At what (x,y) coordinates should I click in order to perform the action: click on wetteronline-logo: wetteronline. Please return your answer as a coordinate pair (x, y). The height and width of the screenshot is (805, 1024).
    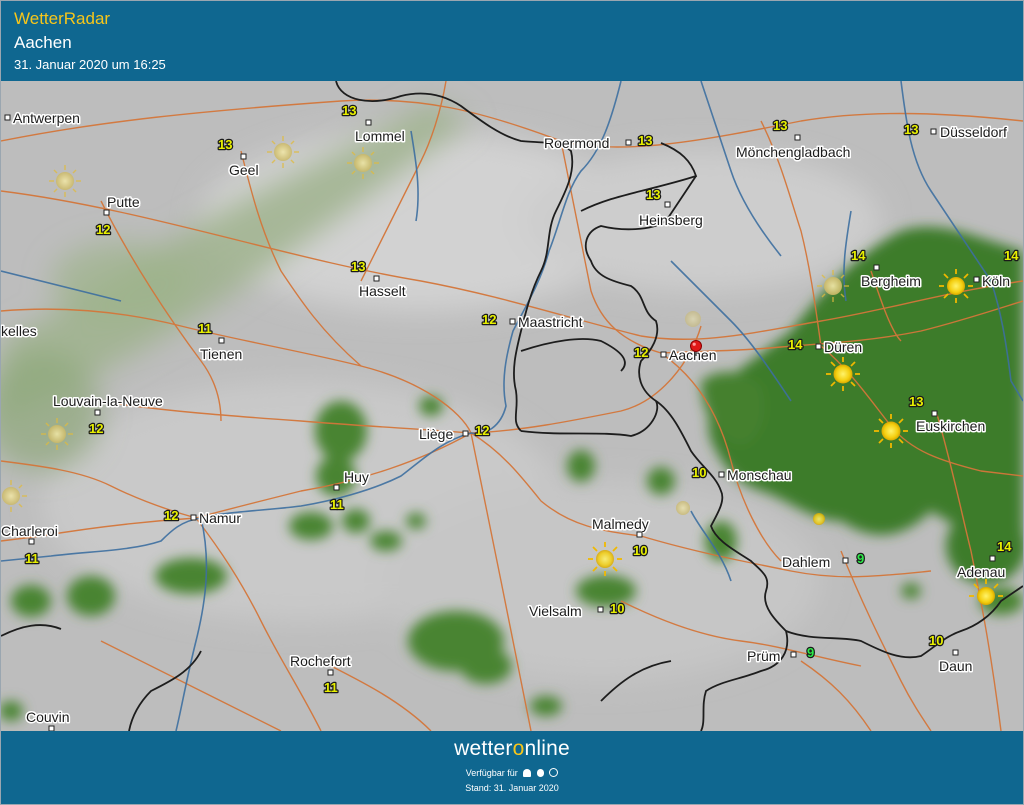
    Looking at the image, I should click on (512, 749).